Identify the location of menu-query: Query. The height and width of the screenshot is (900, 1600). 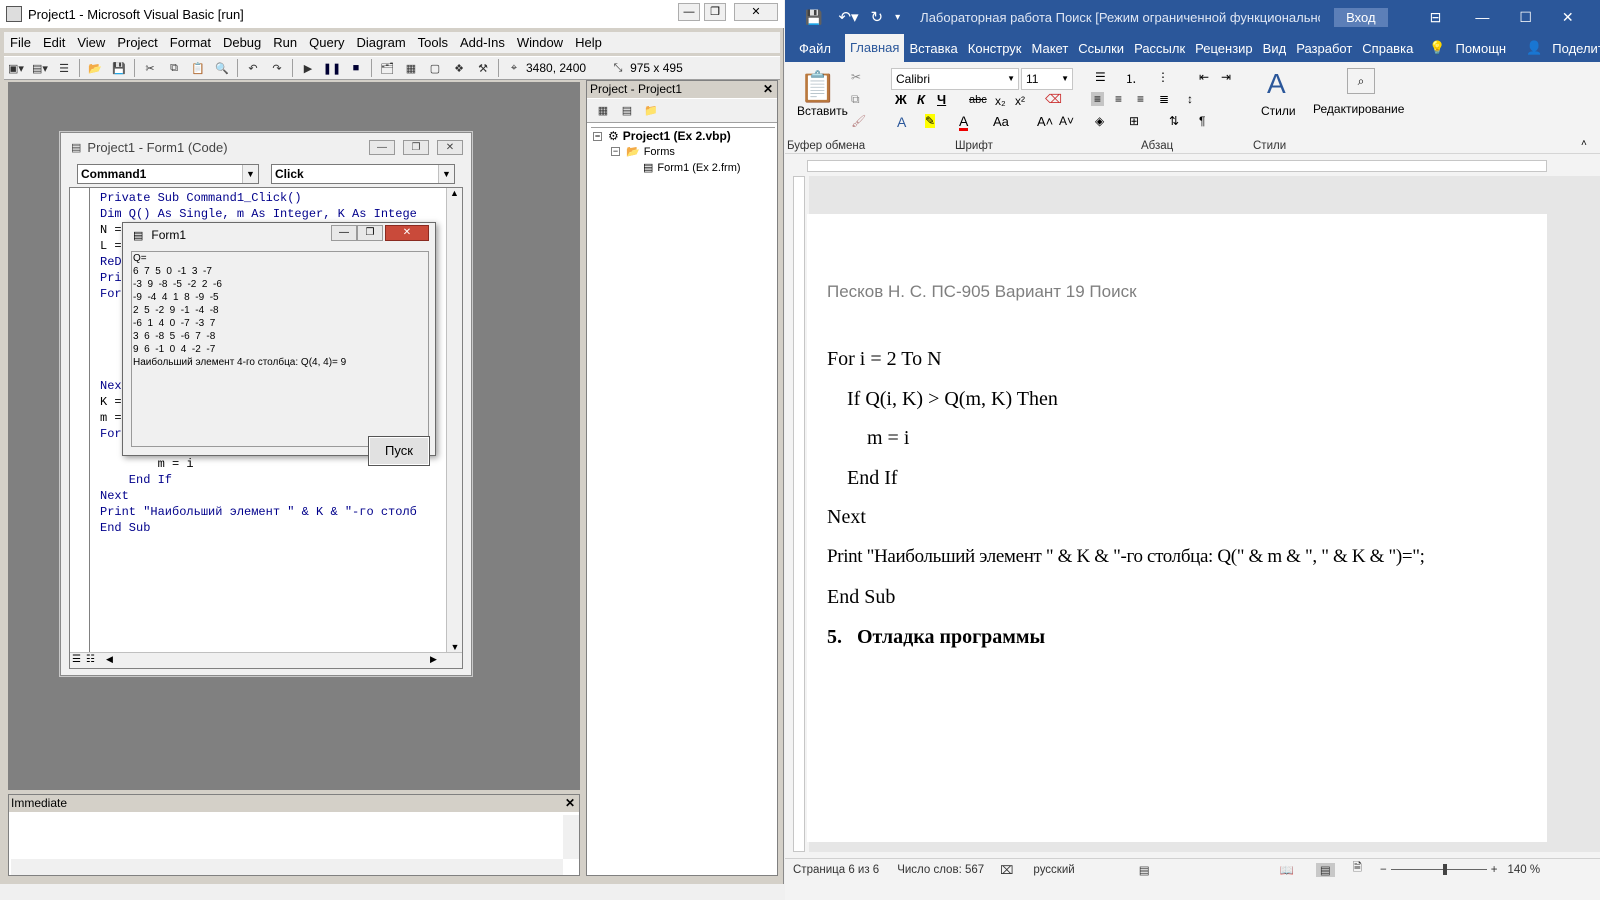
(326, 42).